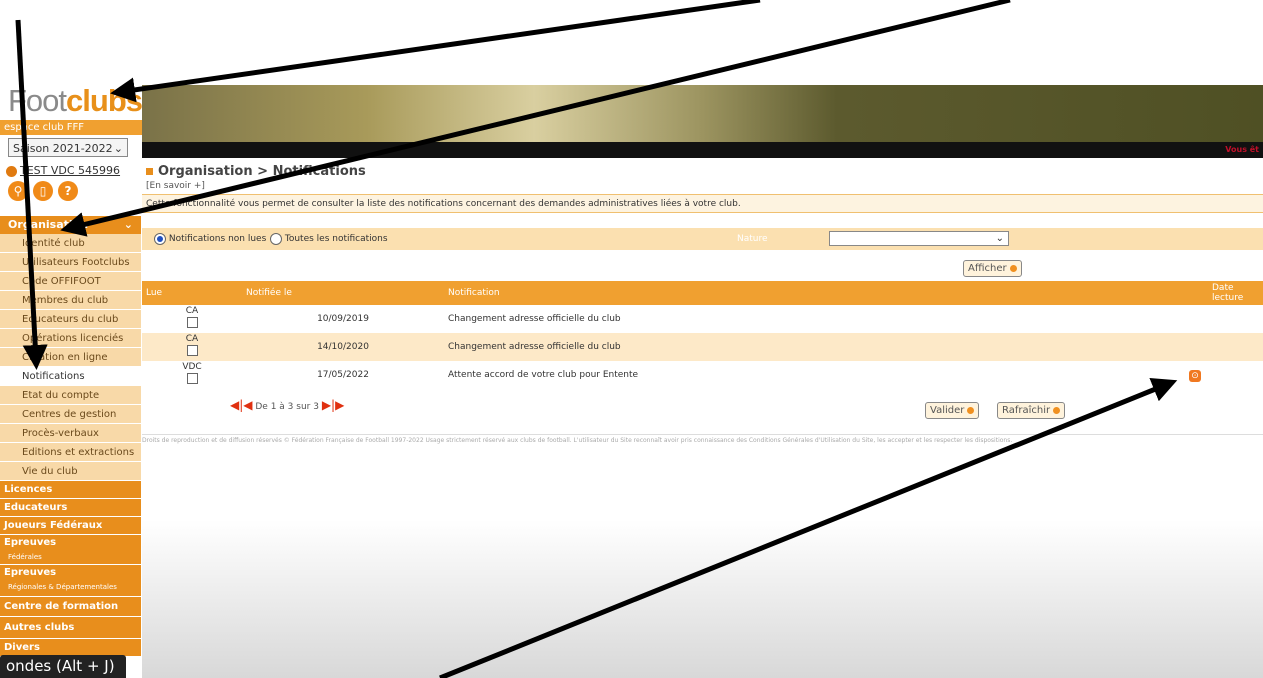 The height and width of the screenshot is (678, 1263). I want to click on arrow-to-logo, so click(435, 51).